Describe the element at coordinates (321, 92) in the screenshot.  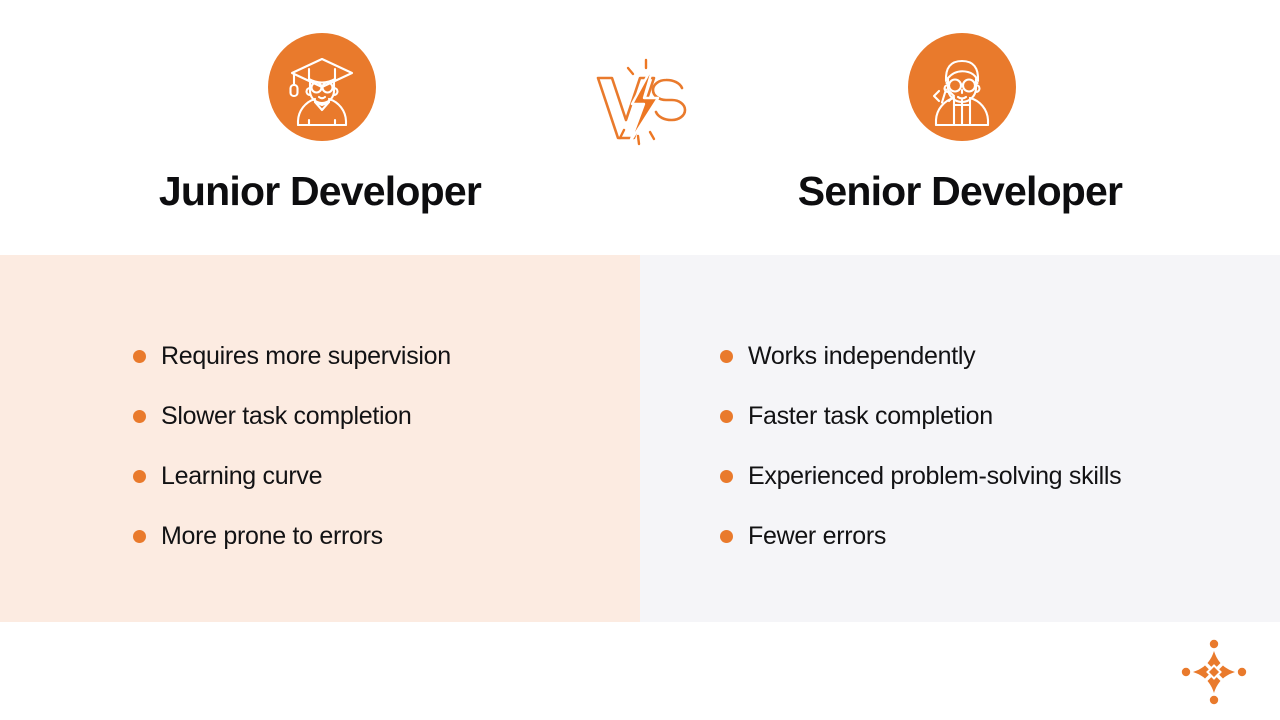
I see `graduate-student-icon` at that location.